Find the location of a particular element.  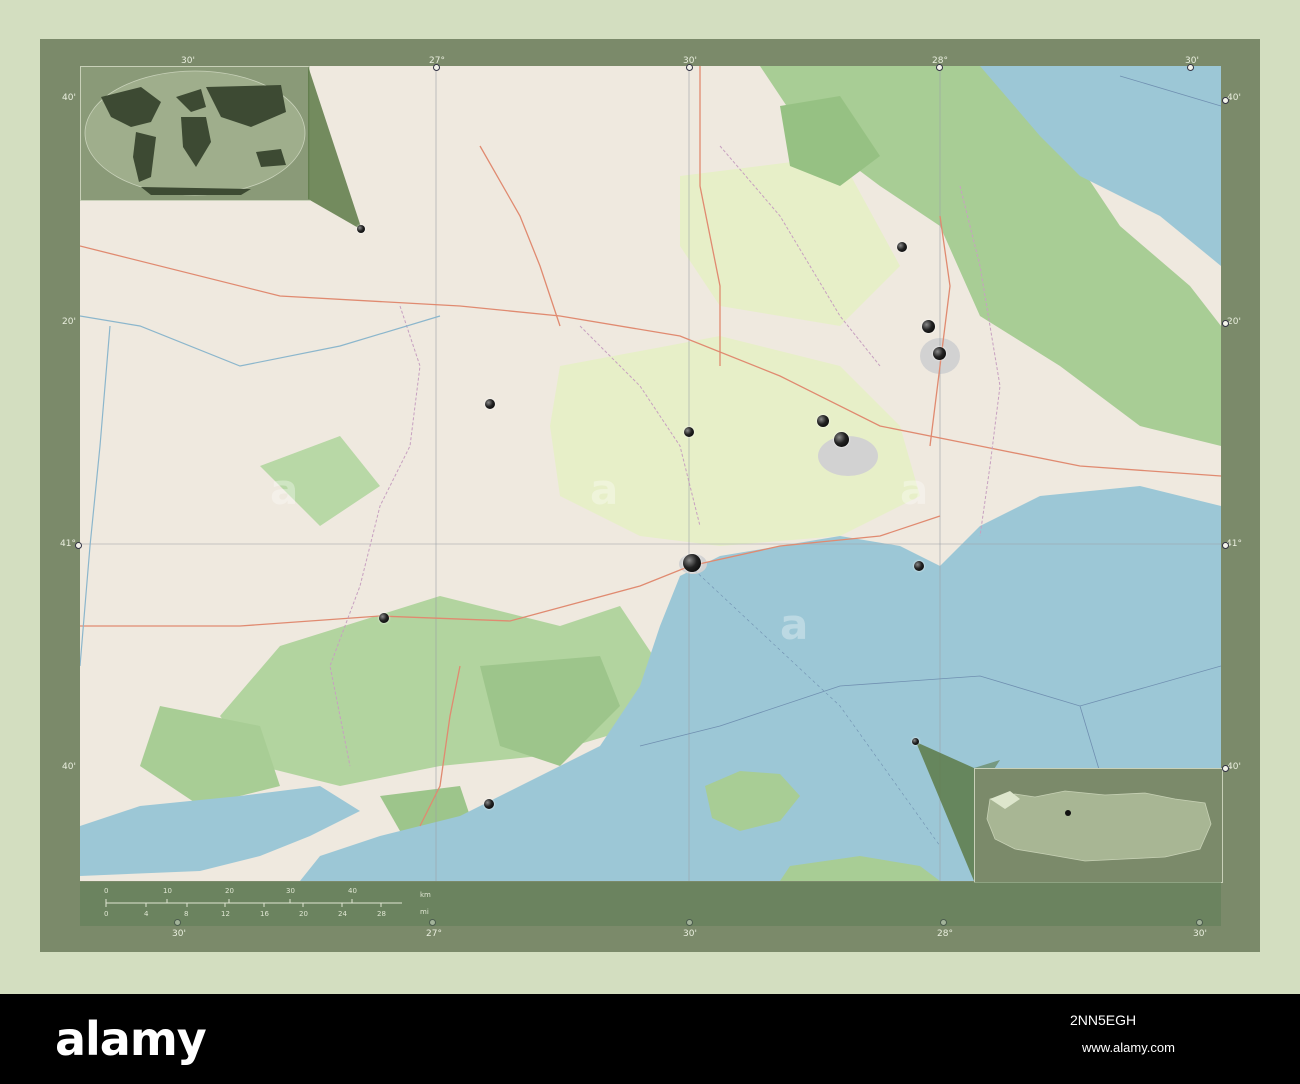

scale-bar: 0 10 20 30 40 km 0 4 8 12 16 20 24 28 mi is located at coordinates (650, 904).